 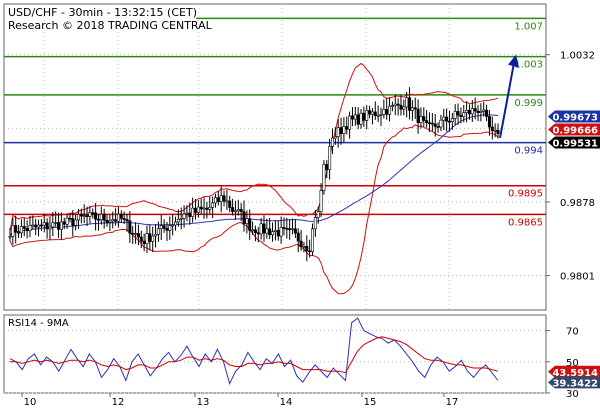 I want to click on level-label-2: 0.999, so click(x=528, y=103).